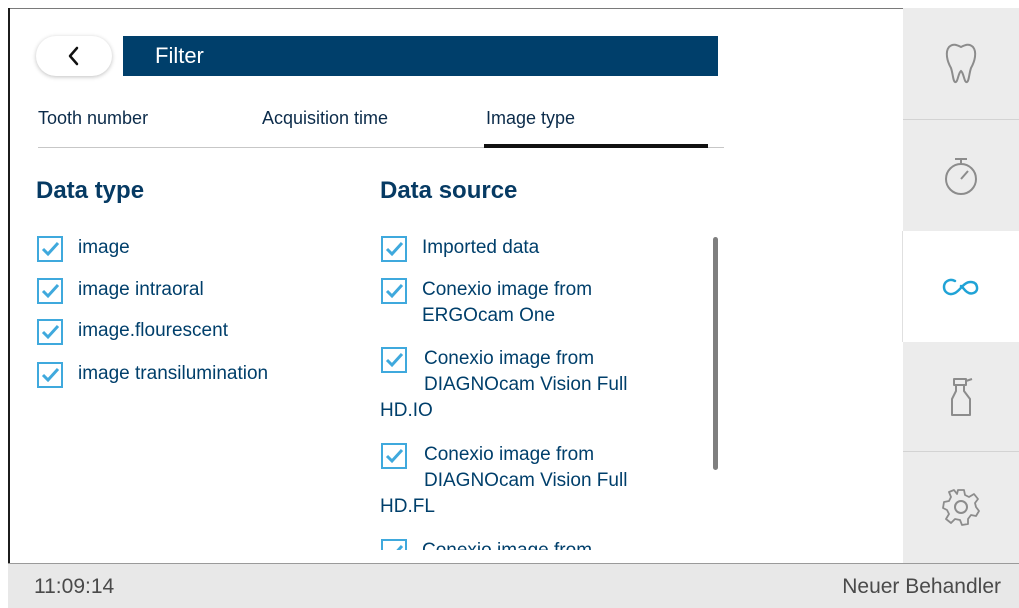 The height and width of the screenshot is (608, 1019). What do you see at coordinates (596, 146) in the screenshot?
I see `active-tab-indicator` at bounding box center [596, 146].